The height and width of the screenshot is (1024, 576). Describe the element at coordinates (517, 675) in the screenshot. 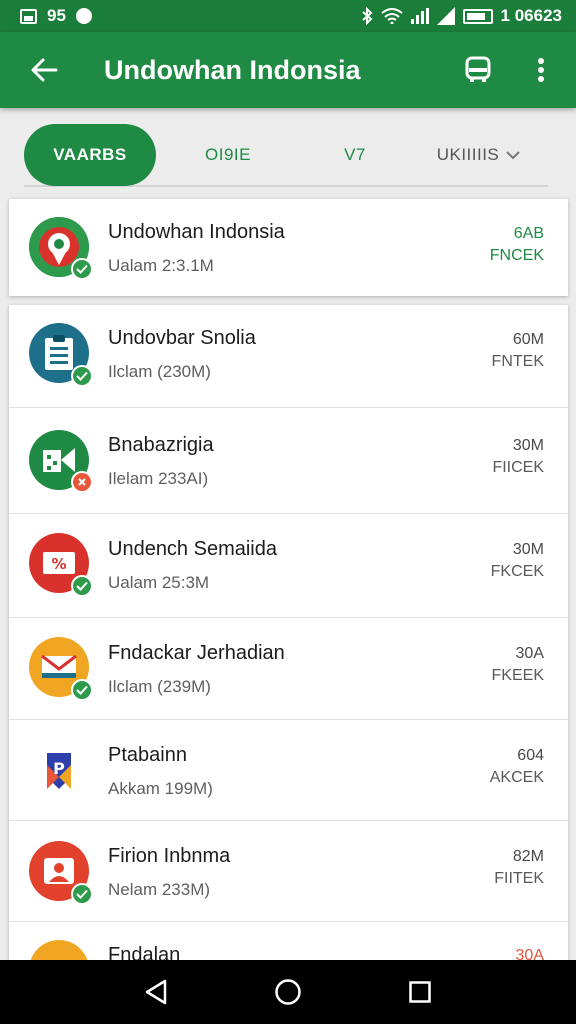

I see `app-status: FKEEK` at that location.